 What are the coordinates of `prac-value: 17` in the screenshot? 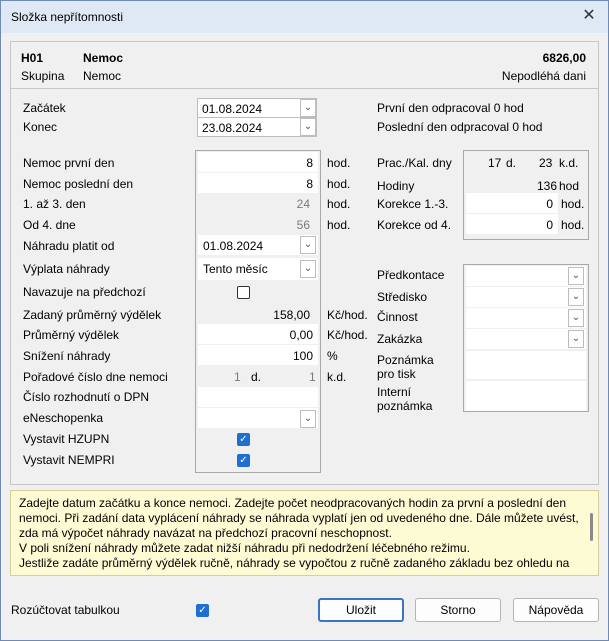 It's located at (495, 163).